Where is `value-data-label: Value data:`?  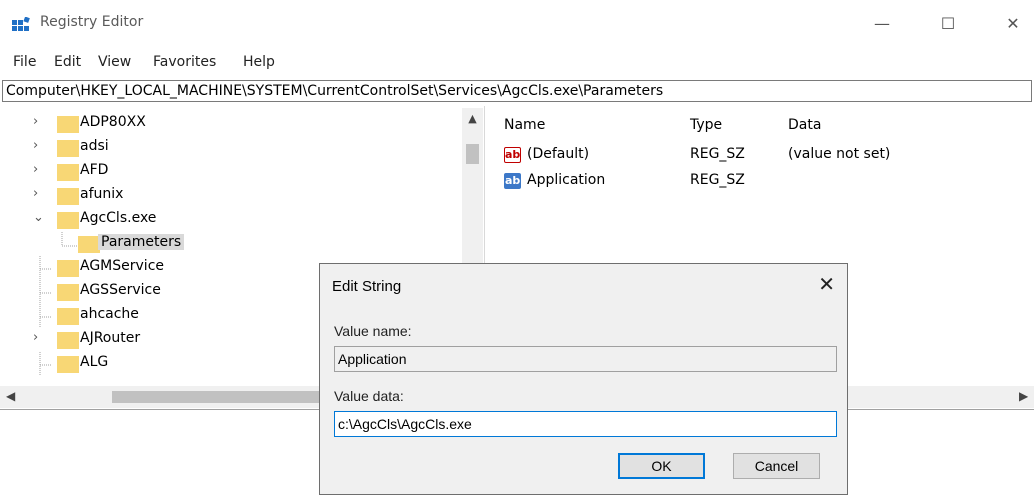
value-data-label: Value data: is located at coordinates (369, 396).